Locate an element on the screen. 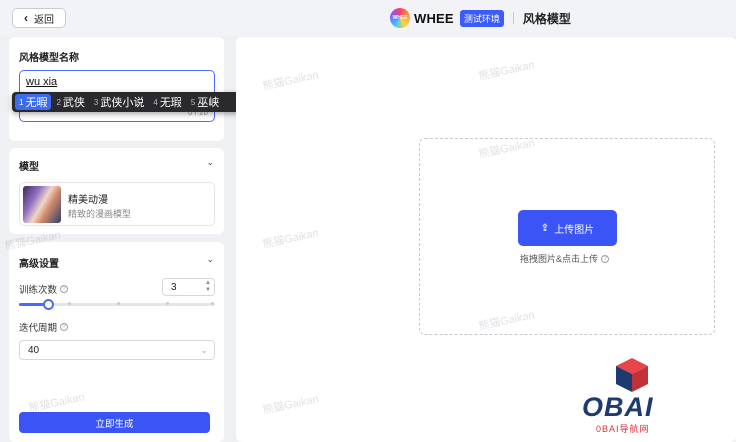 This screenshot has height=442, width=736. train-count-value: 3 is located at coordinates (174, 287).